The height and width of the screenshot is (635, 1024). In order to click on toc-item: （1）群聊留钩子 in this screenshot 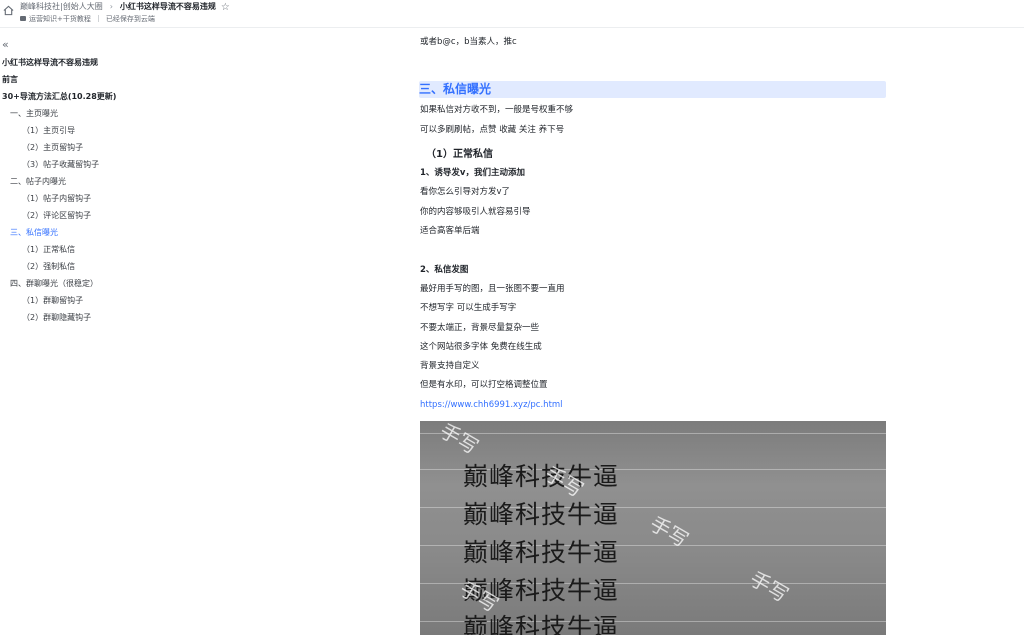, I will do `click(52, 301)`.